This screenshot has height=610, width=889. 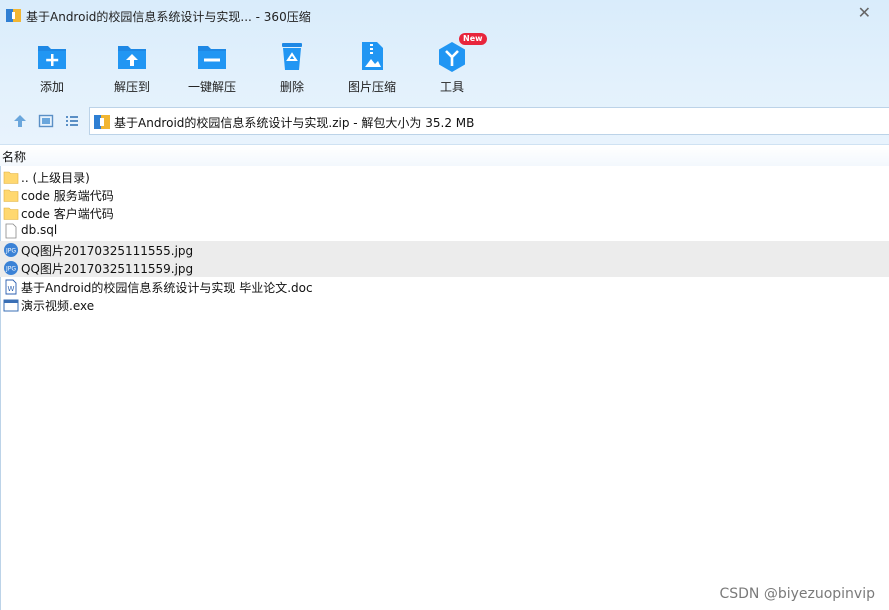 What do you see at coordinates (444, 268) in the screenshot?
I see `list-item-jpg-2: JPG QQ图片20170325111559.jpg` at bounding box center [444, 268].